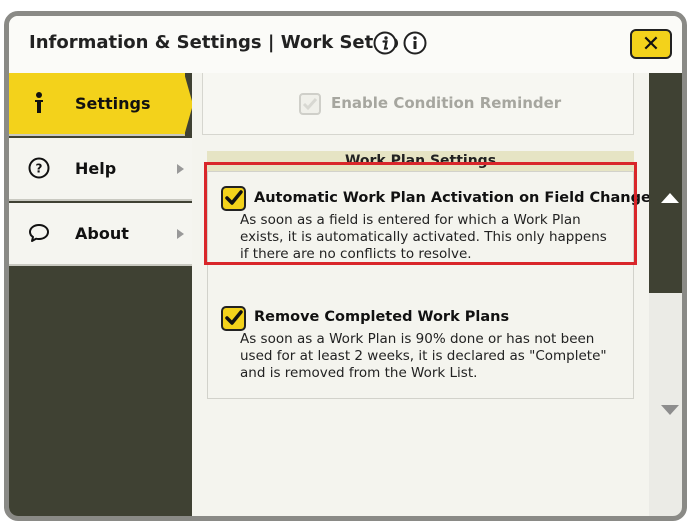  Describe the element at coordinates (420, 213) in the screenshot. I see `highlight-annotation` at that location.